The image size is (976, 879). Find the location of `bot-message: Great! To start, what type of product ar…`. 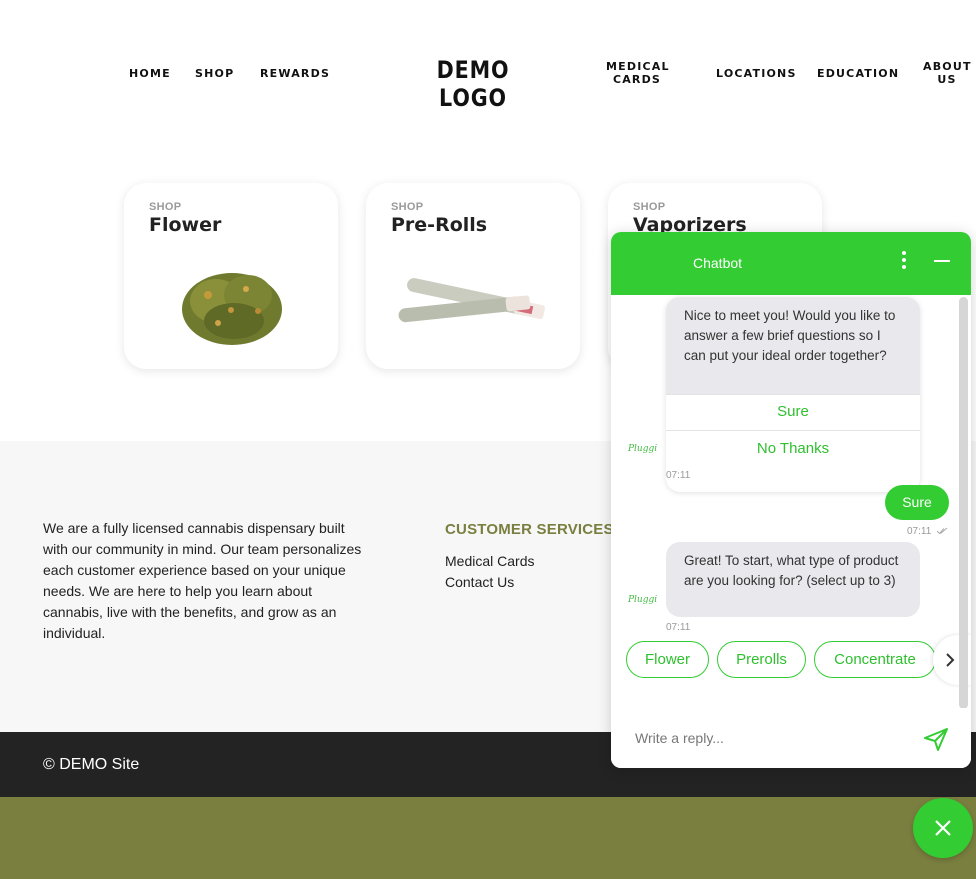

bot-message: Great! To start, what type of product ar… is located at coordinates (793, 579).